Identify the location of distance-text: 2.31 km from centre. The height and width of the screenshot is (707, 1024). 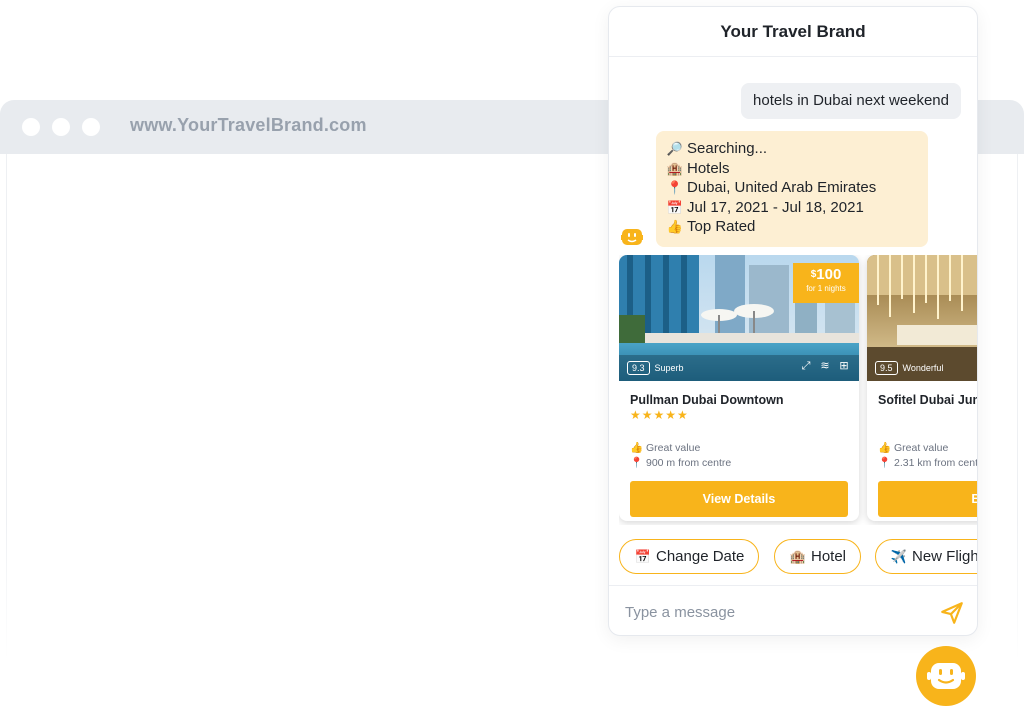
(936, 463).